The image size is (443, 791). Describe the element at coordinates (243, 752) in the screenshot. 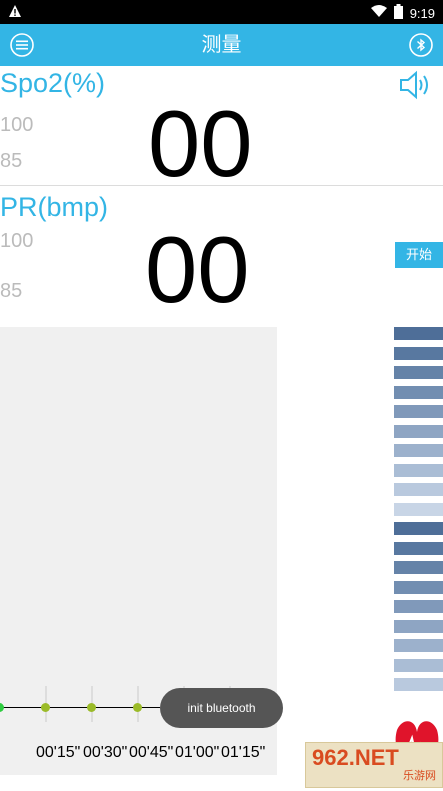

I see `timeline-label: 01'15"` at that location.